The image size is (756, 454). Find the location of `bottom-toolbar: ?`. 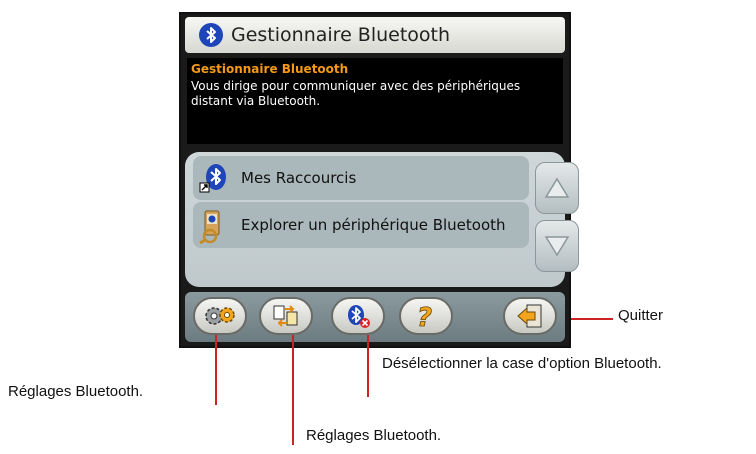

bottom-toolbar: ? is located at coordinates (375, 317).